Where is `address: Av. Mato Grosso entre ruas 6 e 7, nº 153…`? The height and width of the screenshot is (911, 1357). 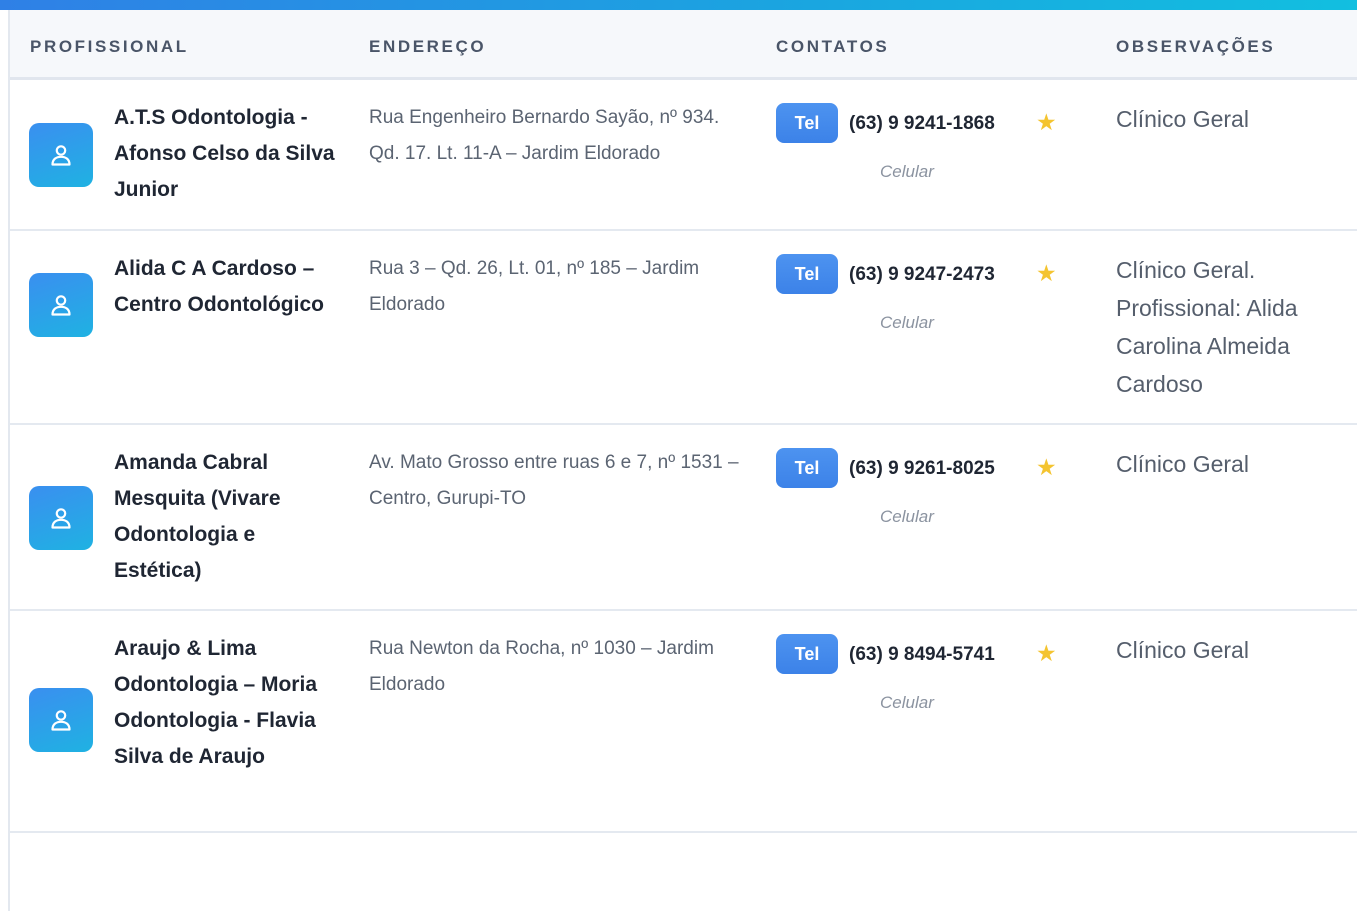 address: Av. Mato Grosso entre ruas 6 e 7, nº 153… is located at coordinates (554, 480).